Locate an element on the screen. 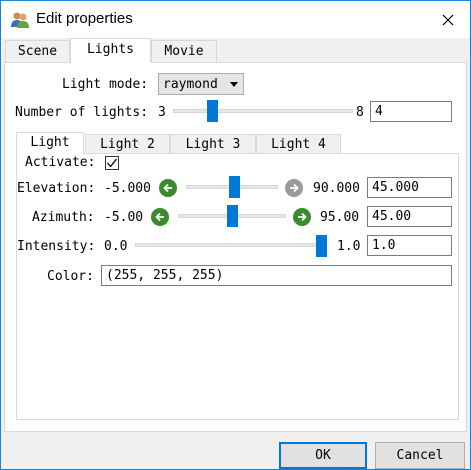 Image resolution: width=471 pixels, height=470 pixels. elevation-decrease-button is located at coordinates (168, 188).